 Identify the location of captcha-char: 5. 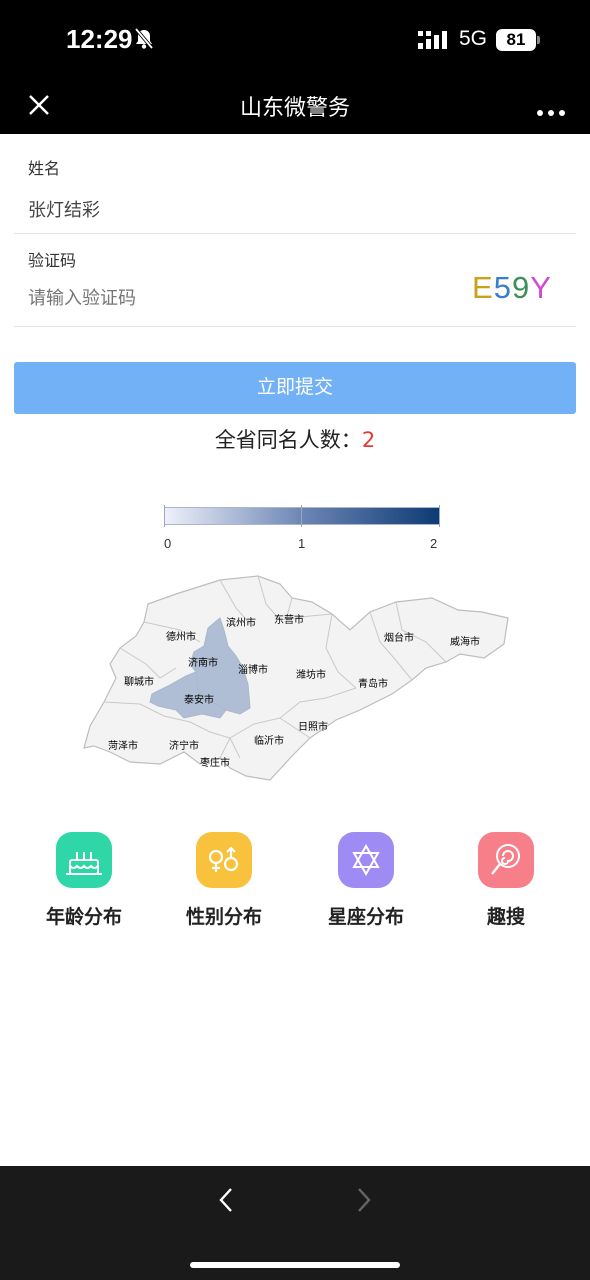
(502, 287).